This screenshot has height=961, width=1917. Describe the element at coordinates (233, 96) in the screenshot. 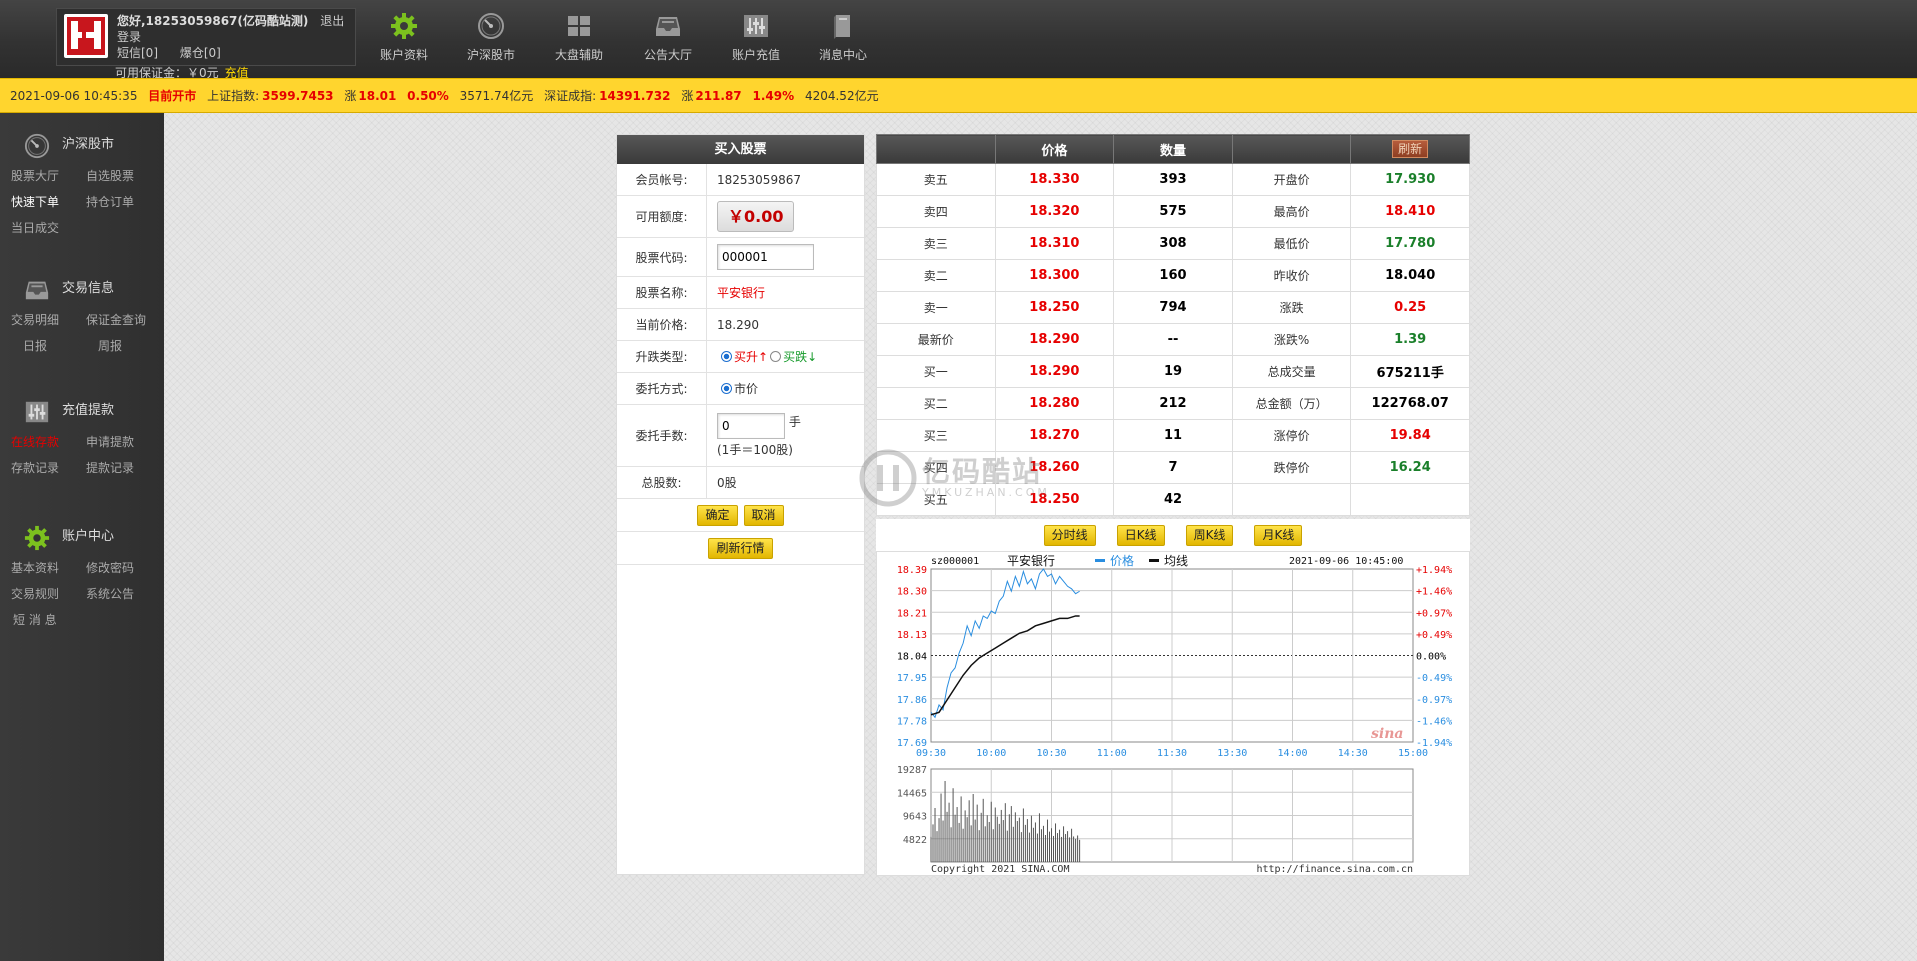

I see `sh-label: 上证指数:` at that location.